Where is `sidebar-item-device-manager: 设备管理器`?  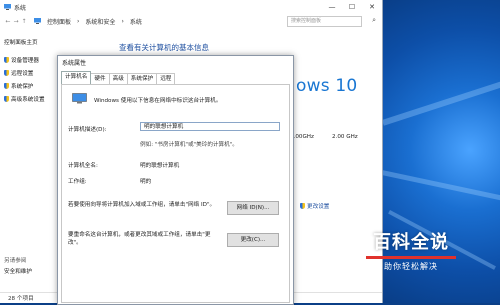 sidebar-item-device-manager: 设备管理器 is located at coordinates (21, 60).